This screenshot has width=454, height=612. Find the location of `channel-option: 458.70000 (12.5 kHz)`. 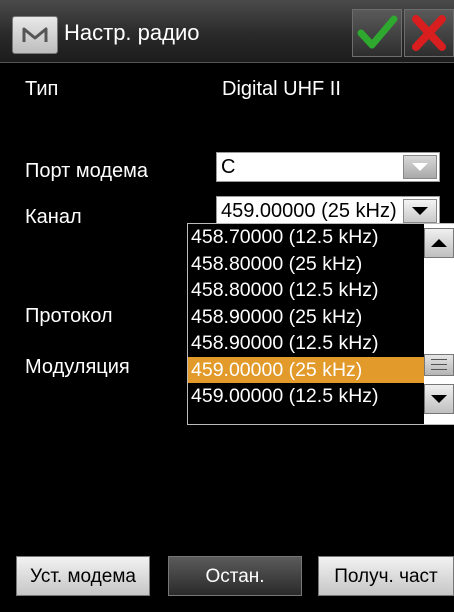

channel-option: 458.70000 (12.5 kHz) is located at coordinates (306, 237).